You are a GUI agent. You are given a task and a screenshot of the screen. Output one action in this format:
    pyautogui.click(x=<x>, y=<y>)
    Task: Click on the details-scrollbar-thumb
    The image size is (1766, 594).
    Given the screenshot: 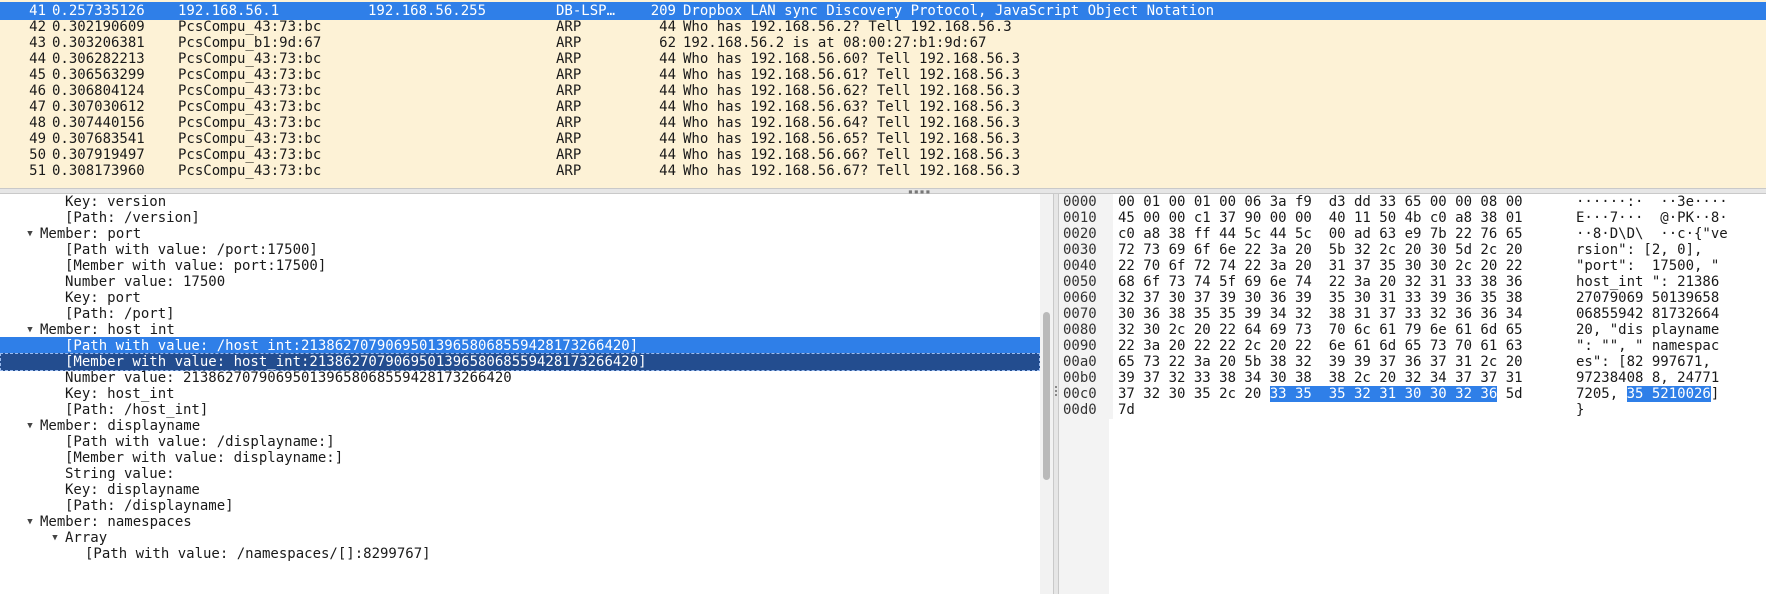 What is the action you would take?
    pyautogui.click(x=1046, y=396)
    